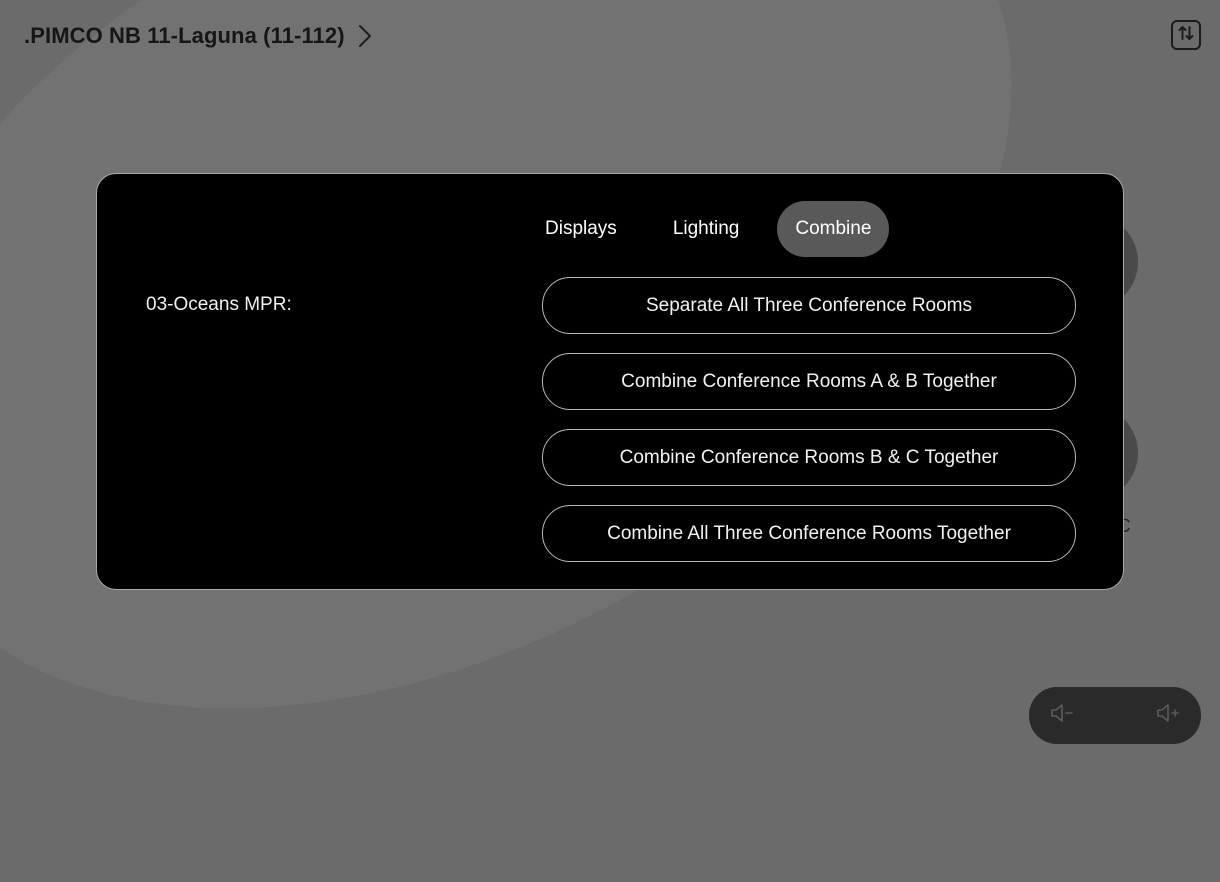  I want to click on tab-combine: Combine, so click(833, 229).